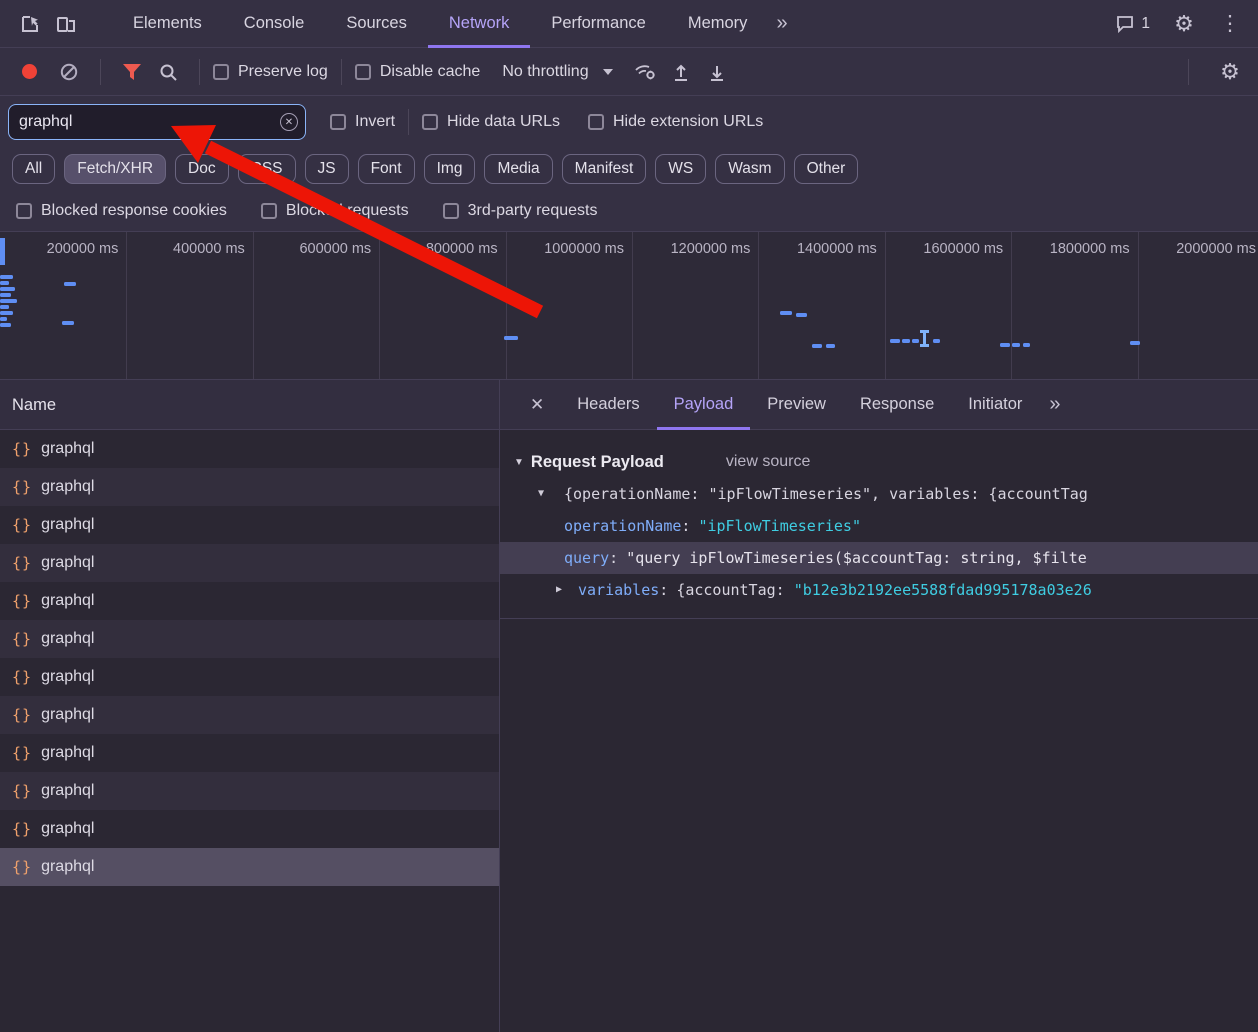 The image size is (1258, 1032). Describe the element at coordinates (518, 169) in the screenshot. I see `filter-chip-media: Media` at that location.